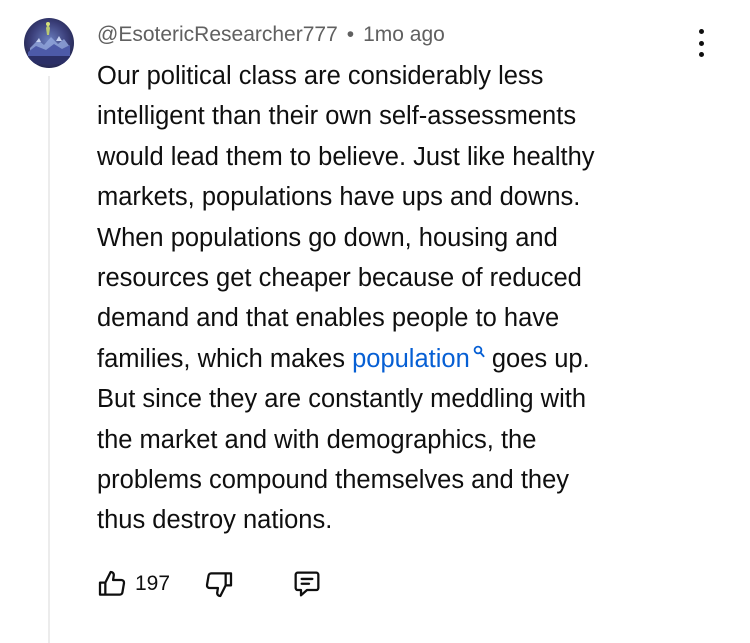  Describe the element at coordinates (327, 237) in the screenshot. I see `comment-line: When populations go down, housing and` at that location.